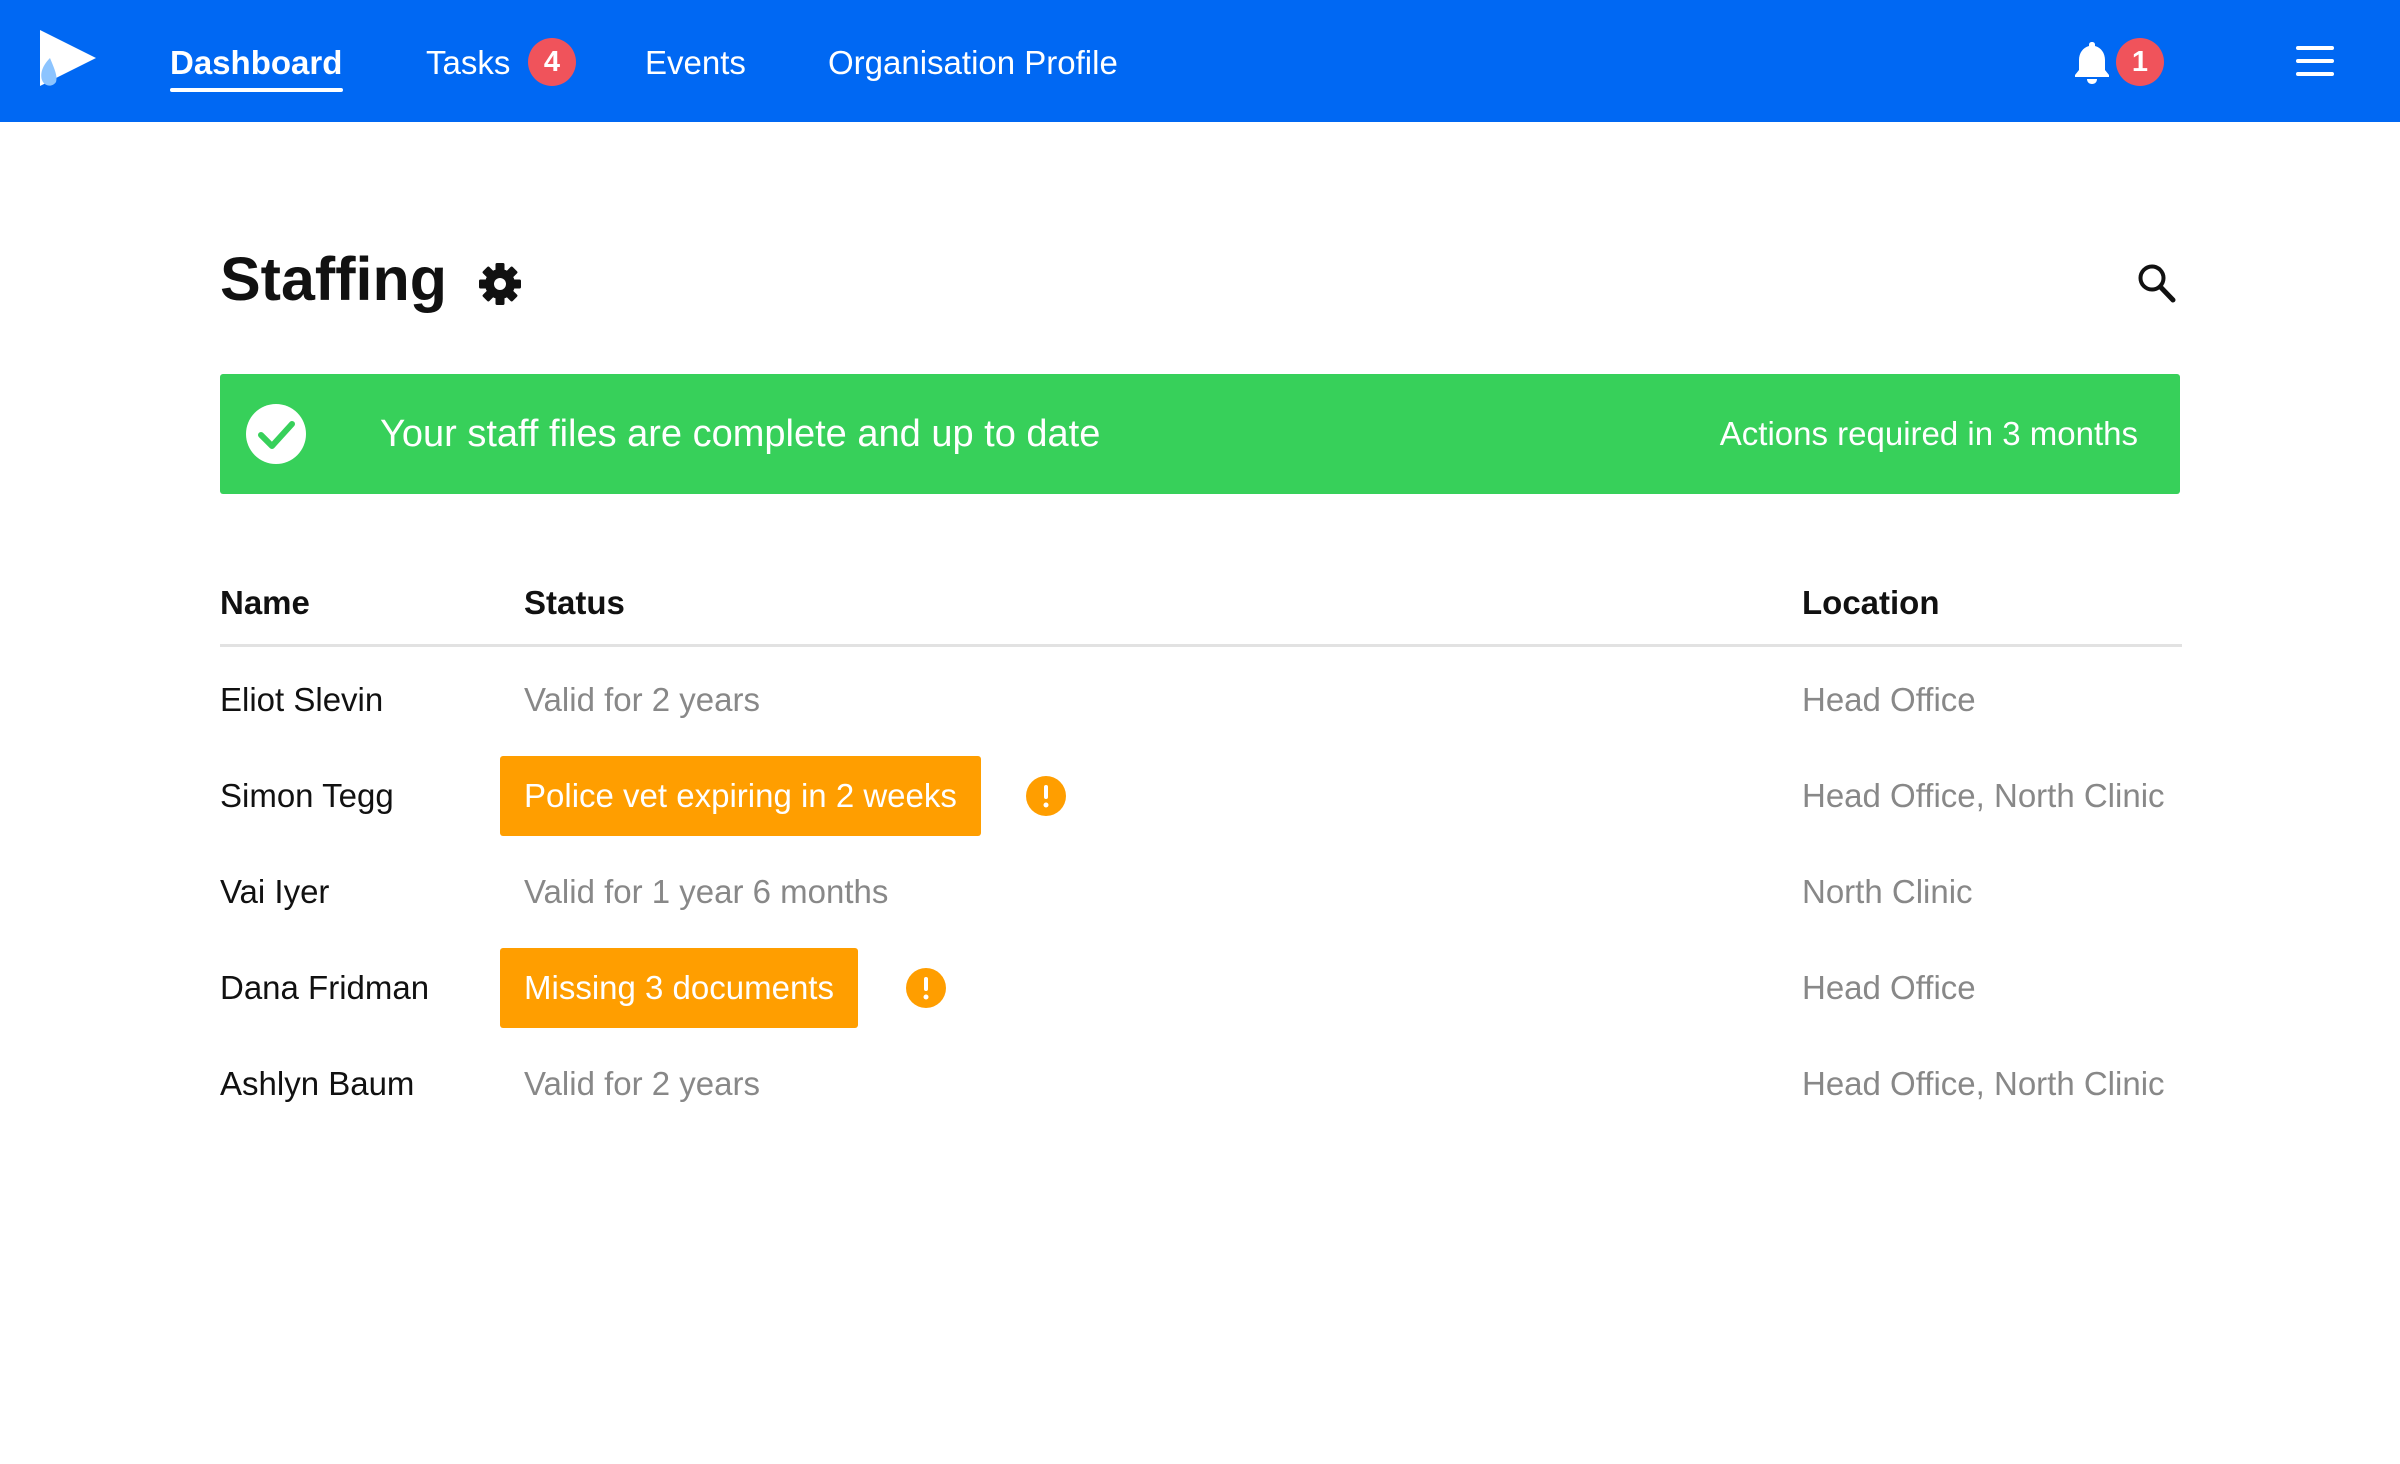 Image resolution: width=2400 pixels, height=1464 pixels. What do you see at coordinates (695, 63) in the screenshot?
I see `nav-tab-events: Events` at bounding box center [695, 63].